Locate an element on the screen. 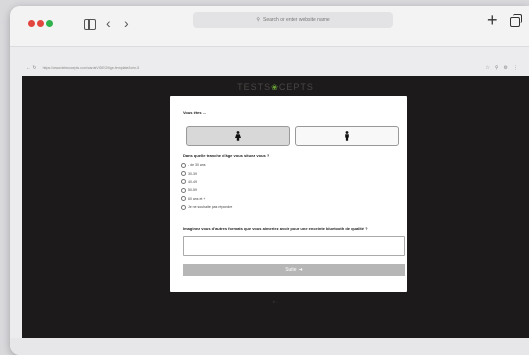  back-icon: ‹ is located at coordinates (108, 23).